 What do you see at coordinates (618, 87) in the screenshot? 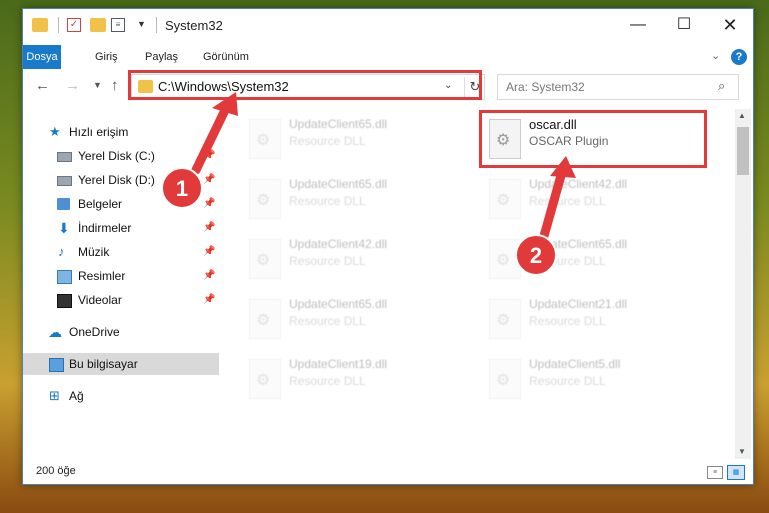
I see `search-box: Ara: System32 ⌕` at bounding box center [618, 87].